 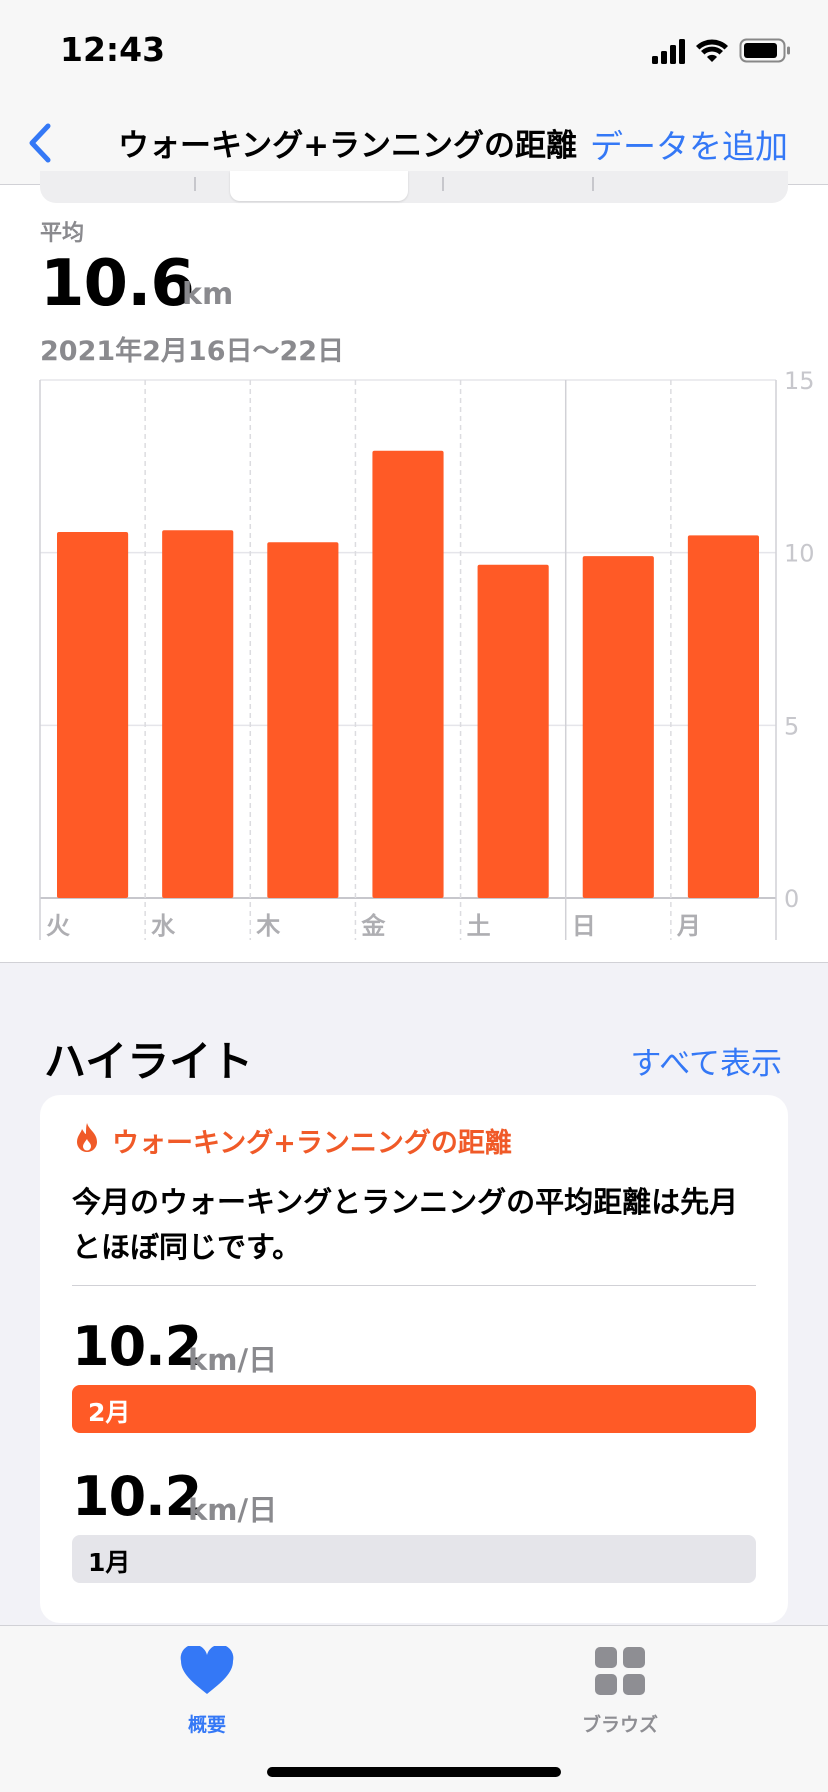 I want to click on divider, so click(x=414, y=1285).